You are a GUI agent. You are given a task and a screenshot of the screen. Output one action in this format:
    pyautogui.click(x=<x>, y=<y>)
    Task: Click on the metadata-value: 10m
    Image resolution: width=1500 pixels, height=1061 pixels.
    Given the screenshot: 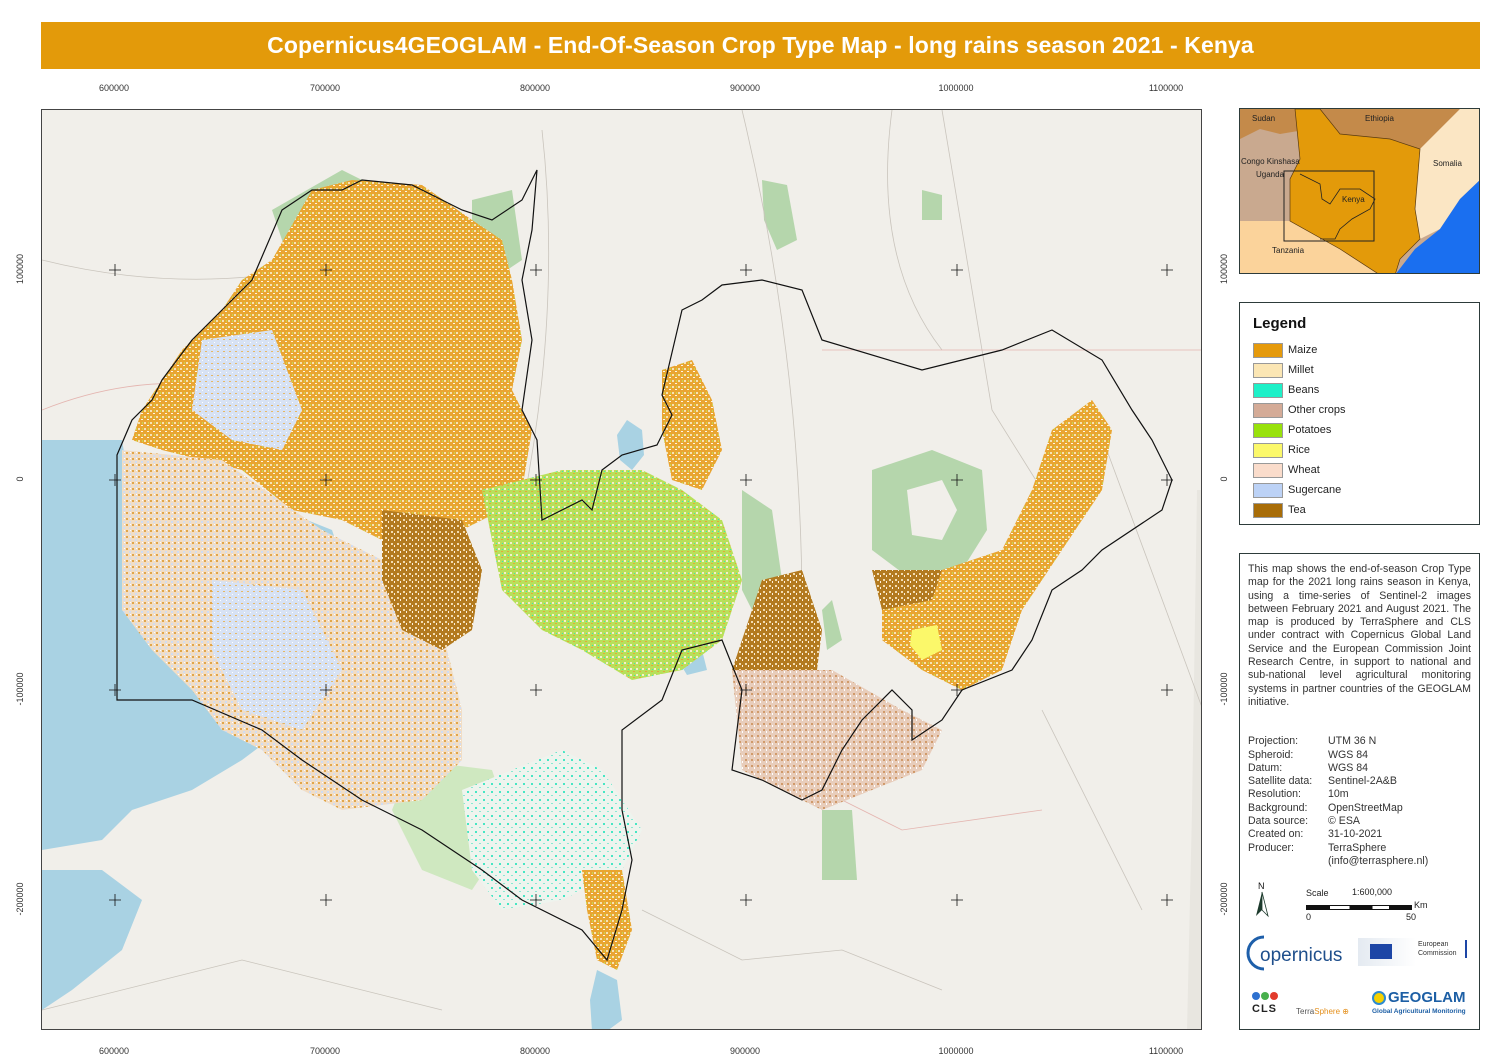 What is the action you would take?
    pyautogui.click(x=1338, y=794)
    